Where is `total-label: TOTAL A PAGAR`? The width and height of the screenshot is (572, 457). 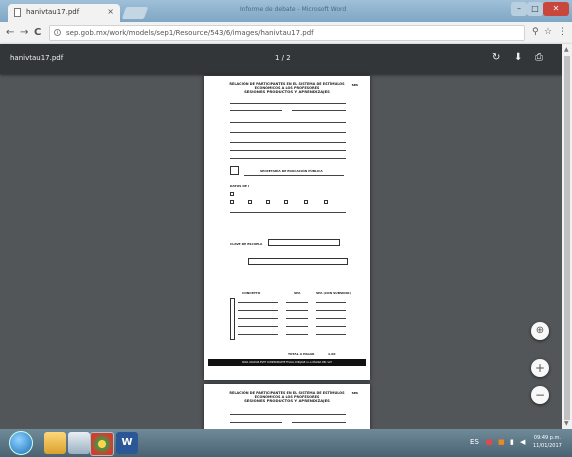 total-label: TOTAL A PAGAR is located at coordinates (301, 354).